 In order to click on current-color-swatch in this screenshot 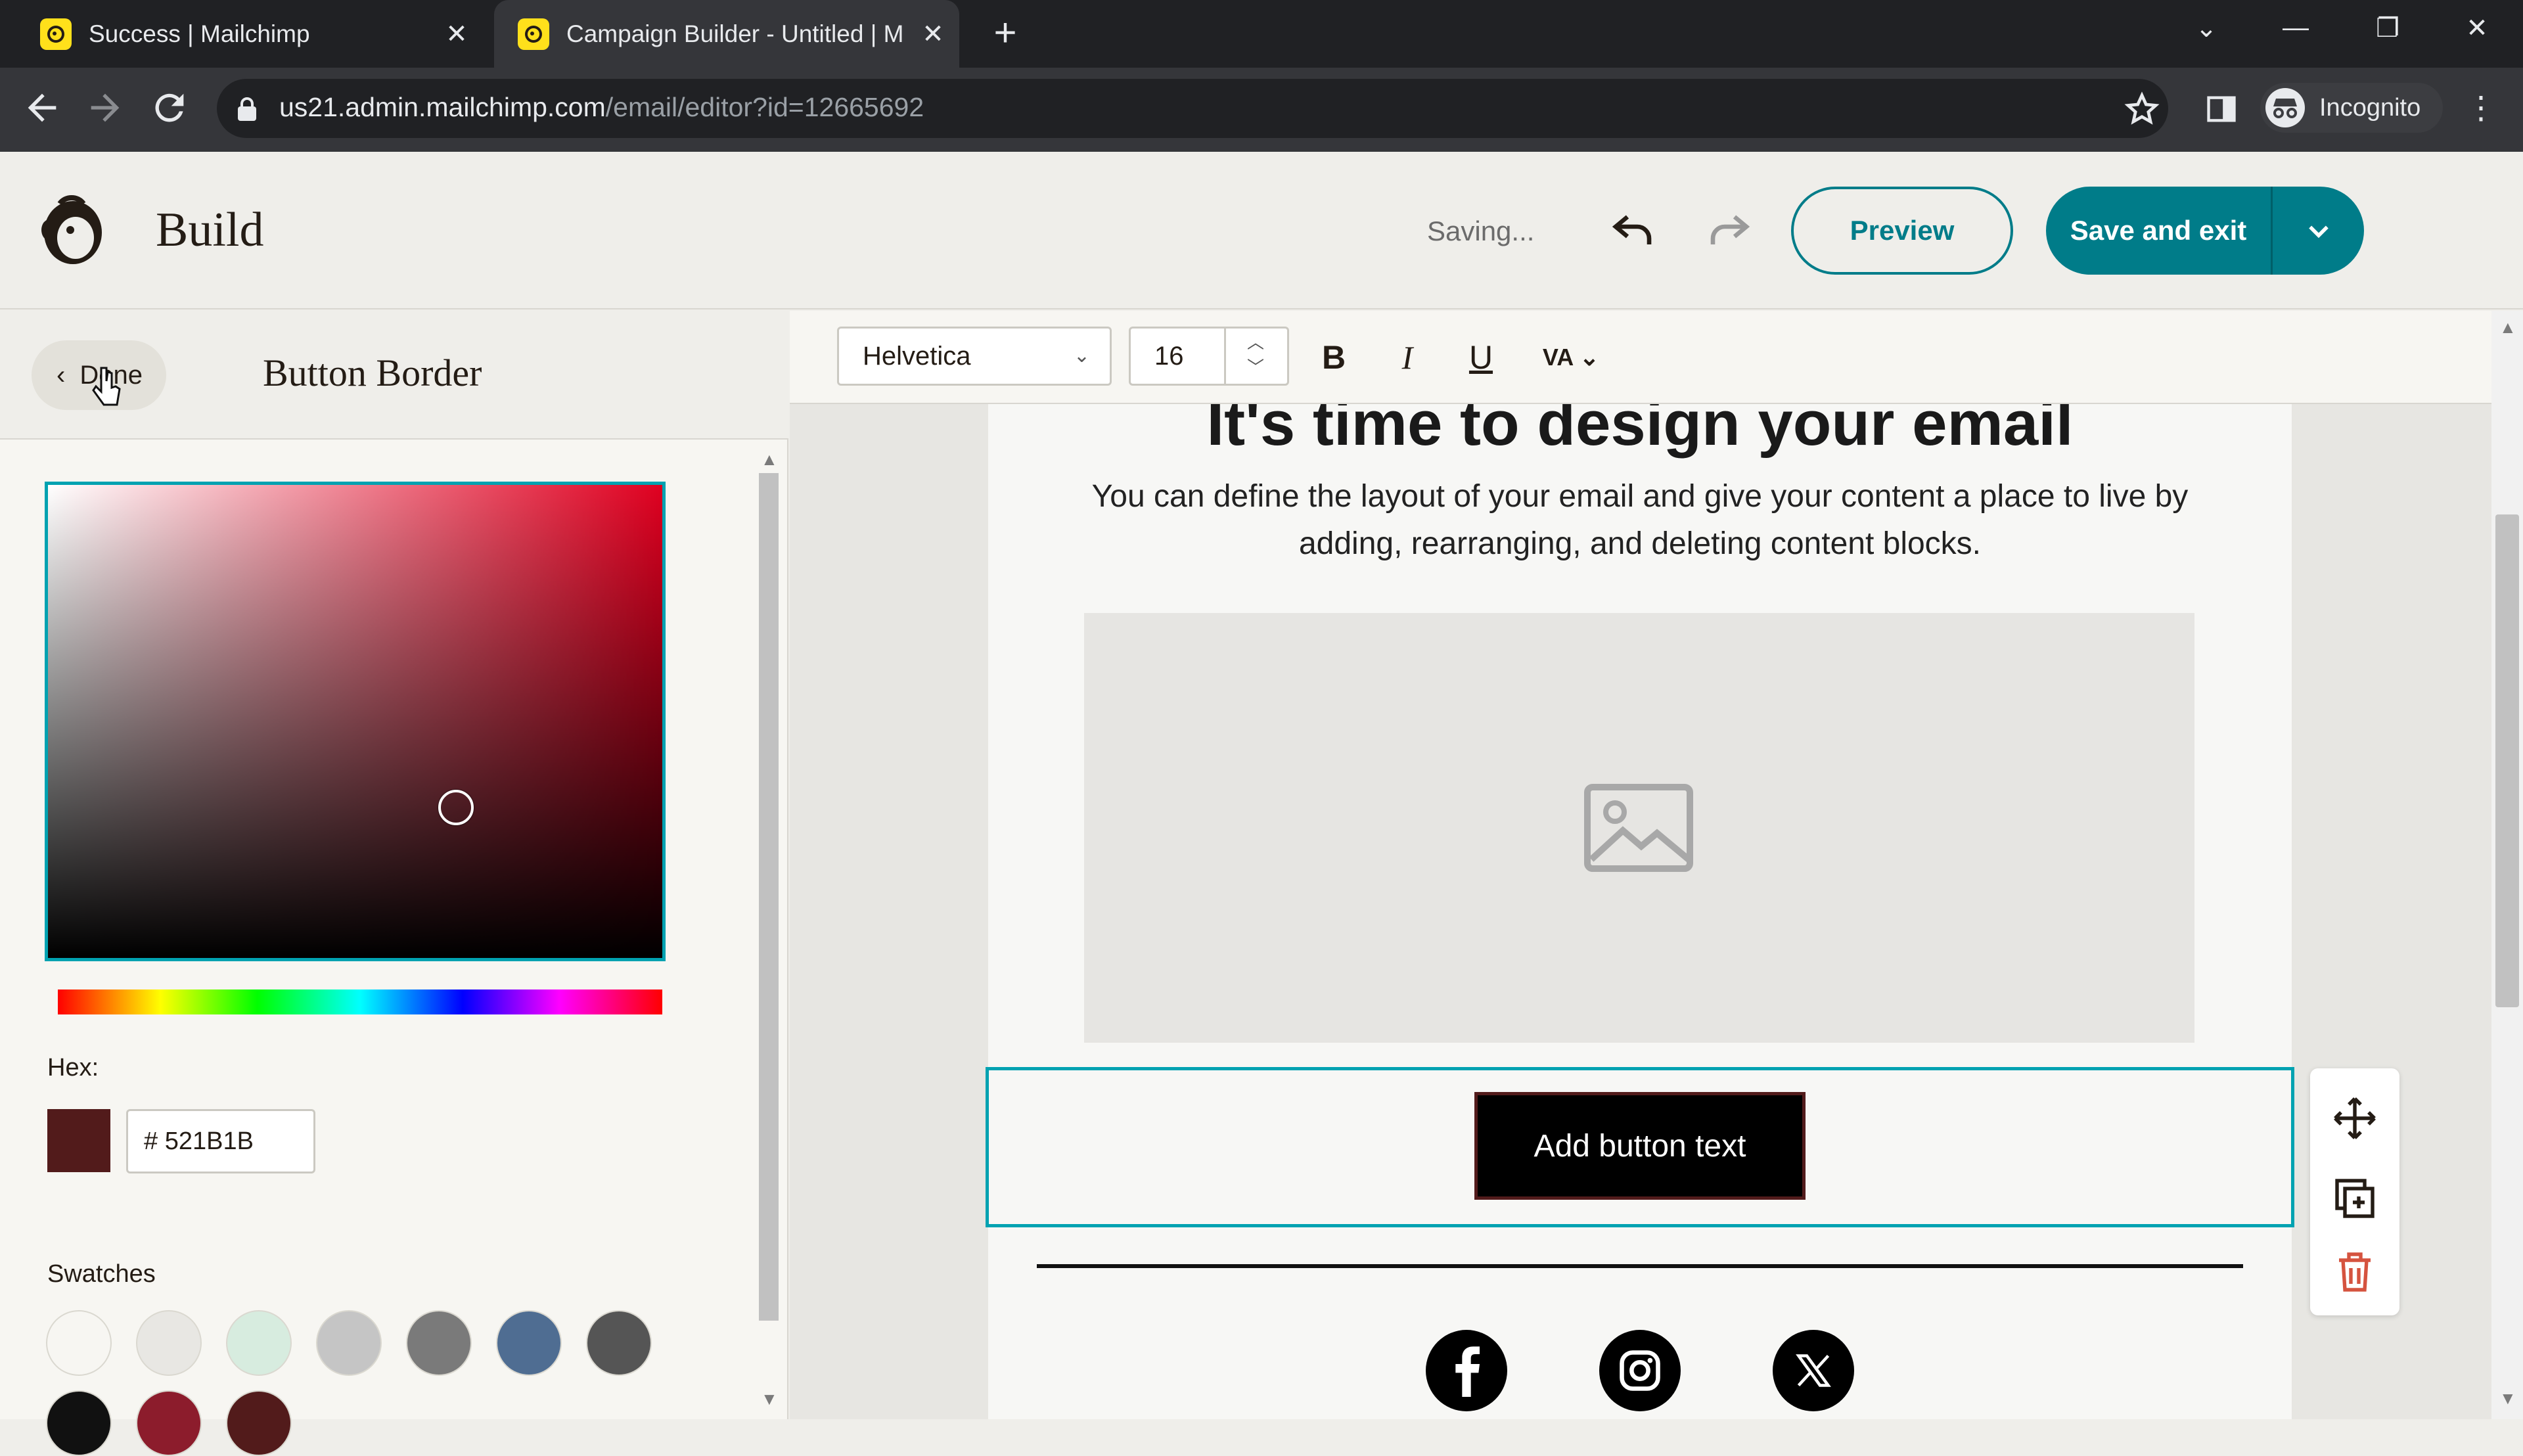, I will do `click(78, 1140)`.